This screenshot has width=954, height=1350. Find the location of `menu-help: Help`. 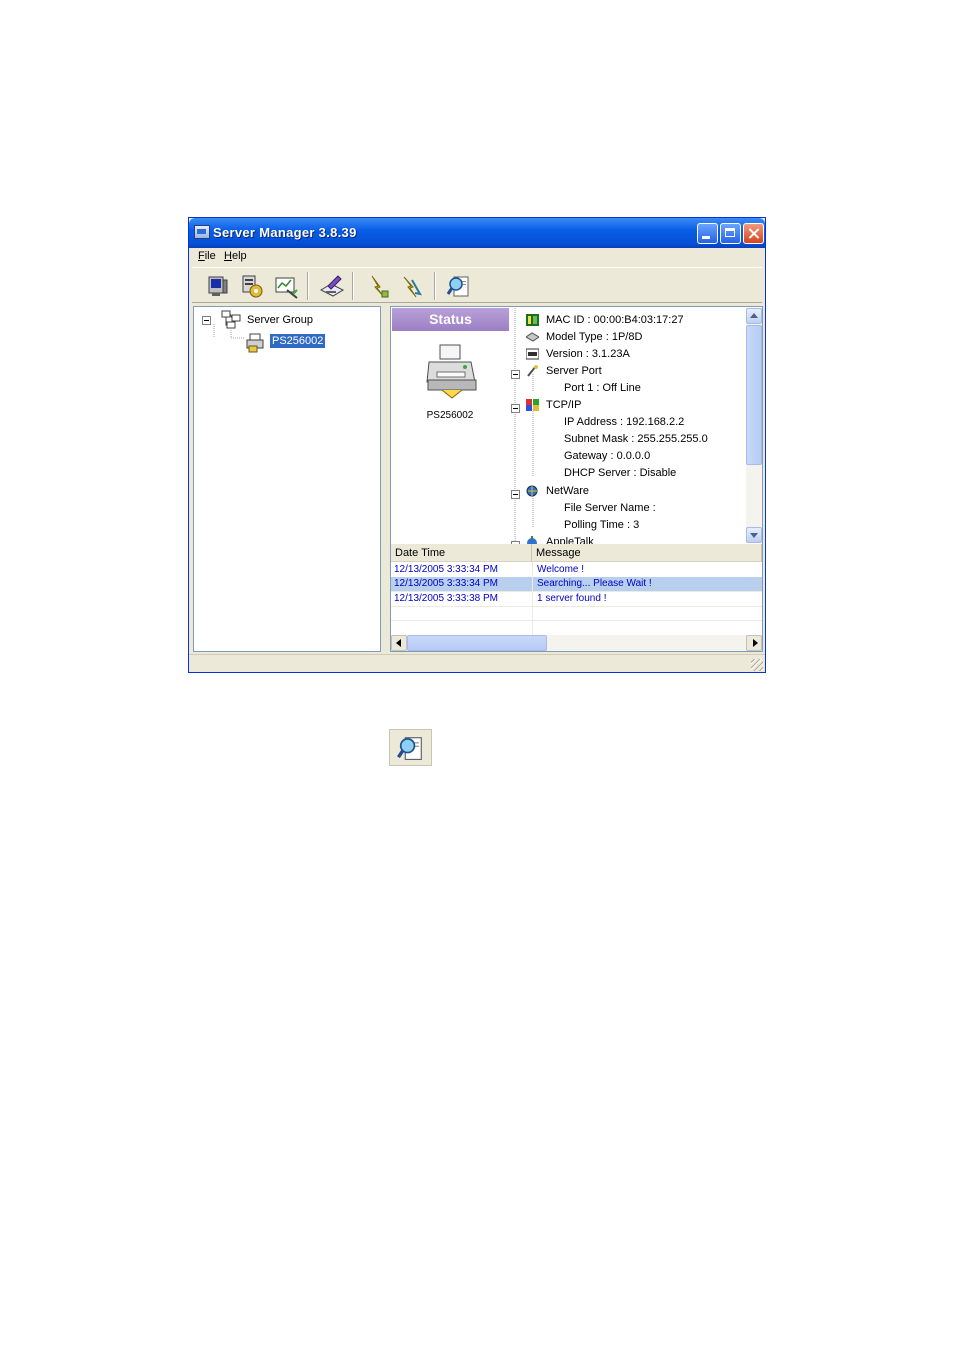

menu-help: Help is located at coordinates (235, 256).